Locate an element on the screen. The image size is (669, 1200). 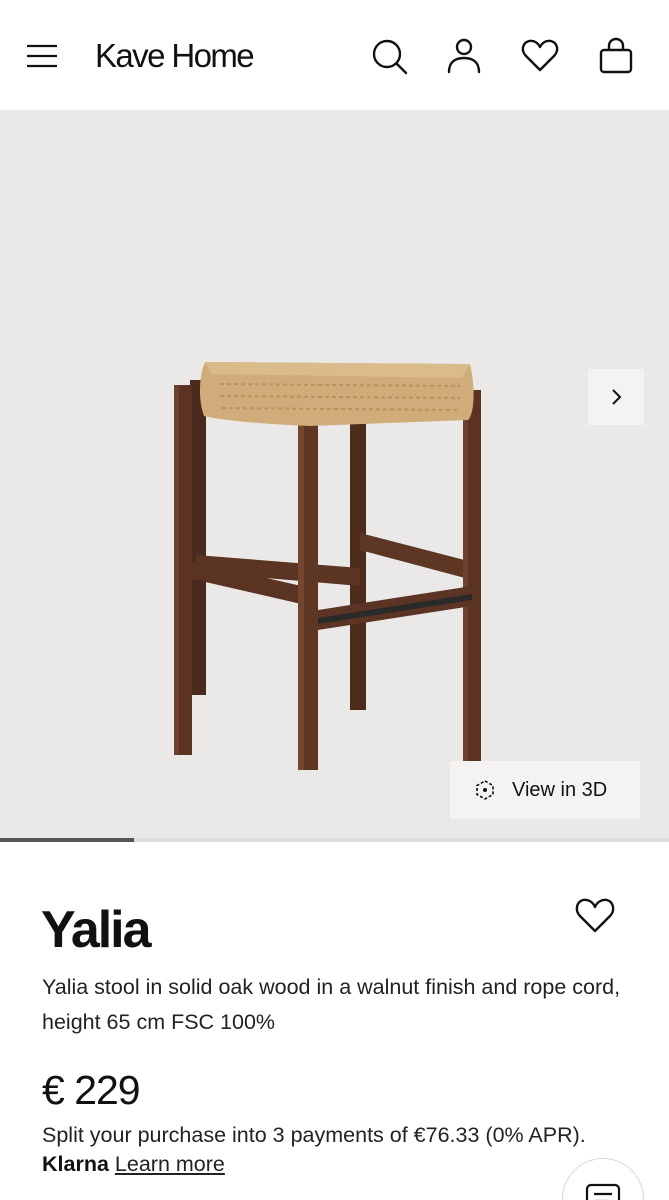
3d-cube-icon is located at coordinates (485, 790).